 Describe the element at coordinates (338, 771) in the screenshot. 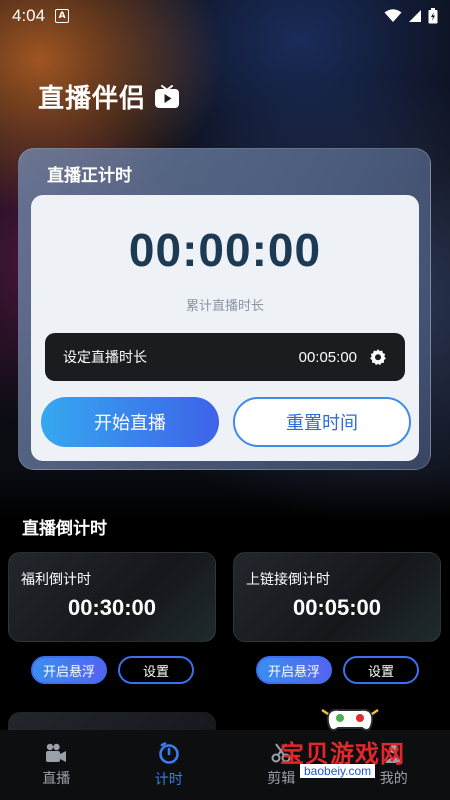

I see `watermark-url: baobeiy.com` at that location.